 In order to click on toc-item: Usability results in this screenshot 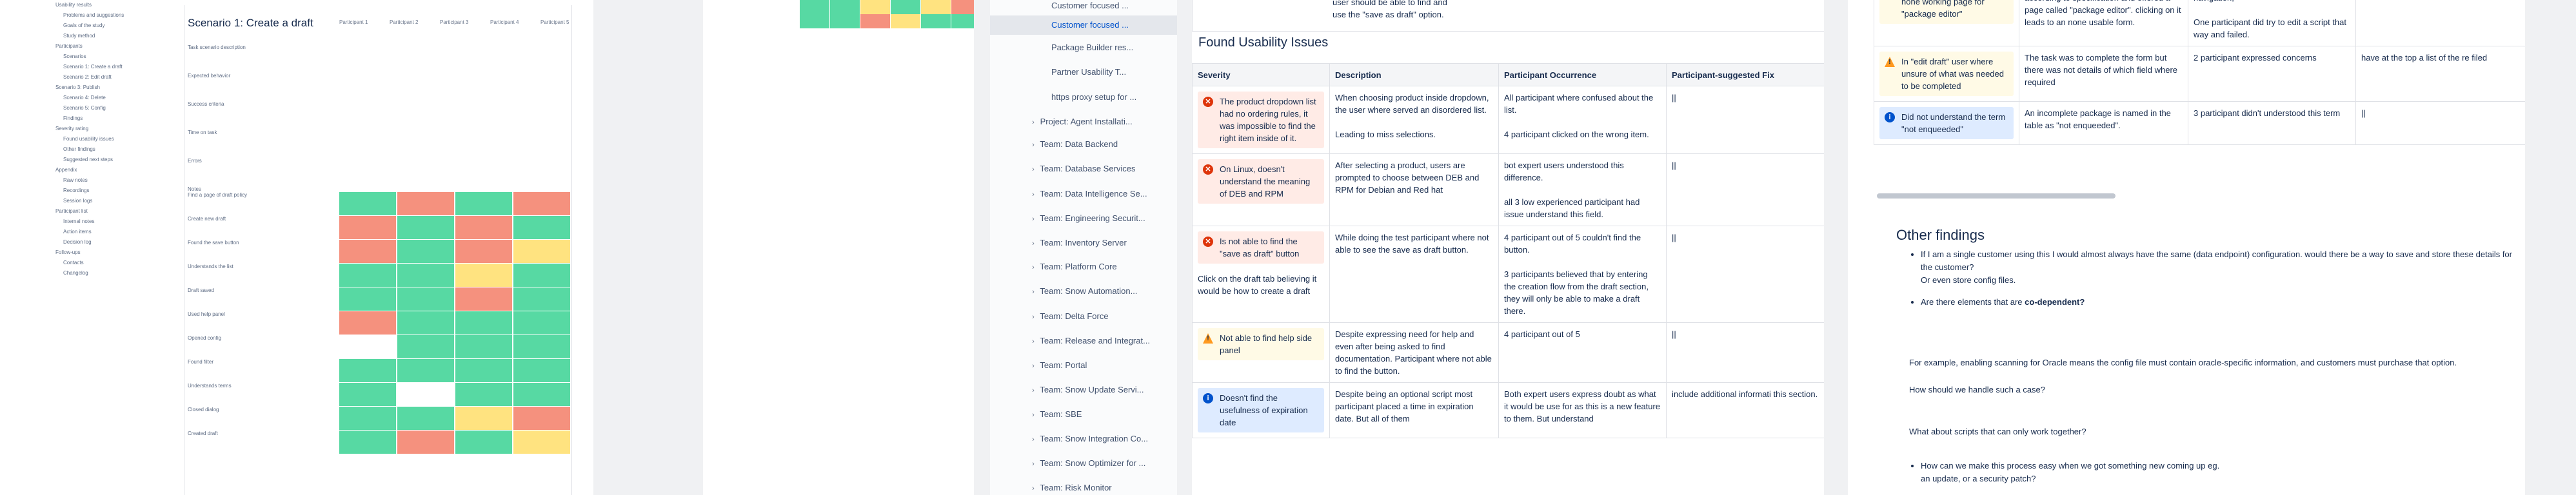, I will do `click(107, 5)`.